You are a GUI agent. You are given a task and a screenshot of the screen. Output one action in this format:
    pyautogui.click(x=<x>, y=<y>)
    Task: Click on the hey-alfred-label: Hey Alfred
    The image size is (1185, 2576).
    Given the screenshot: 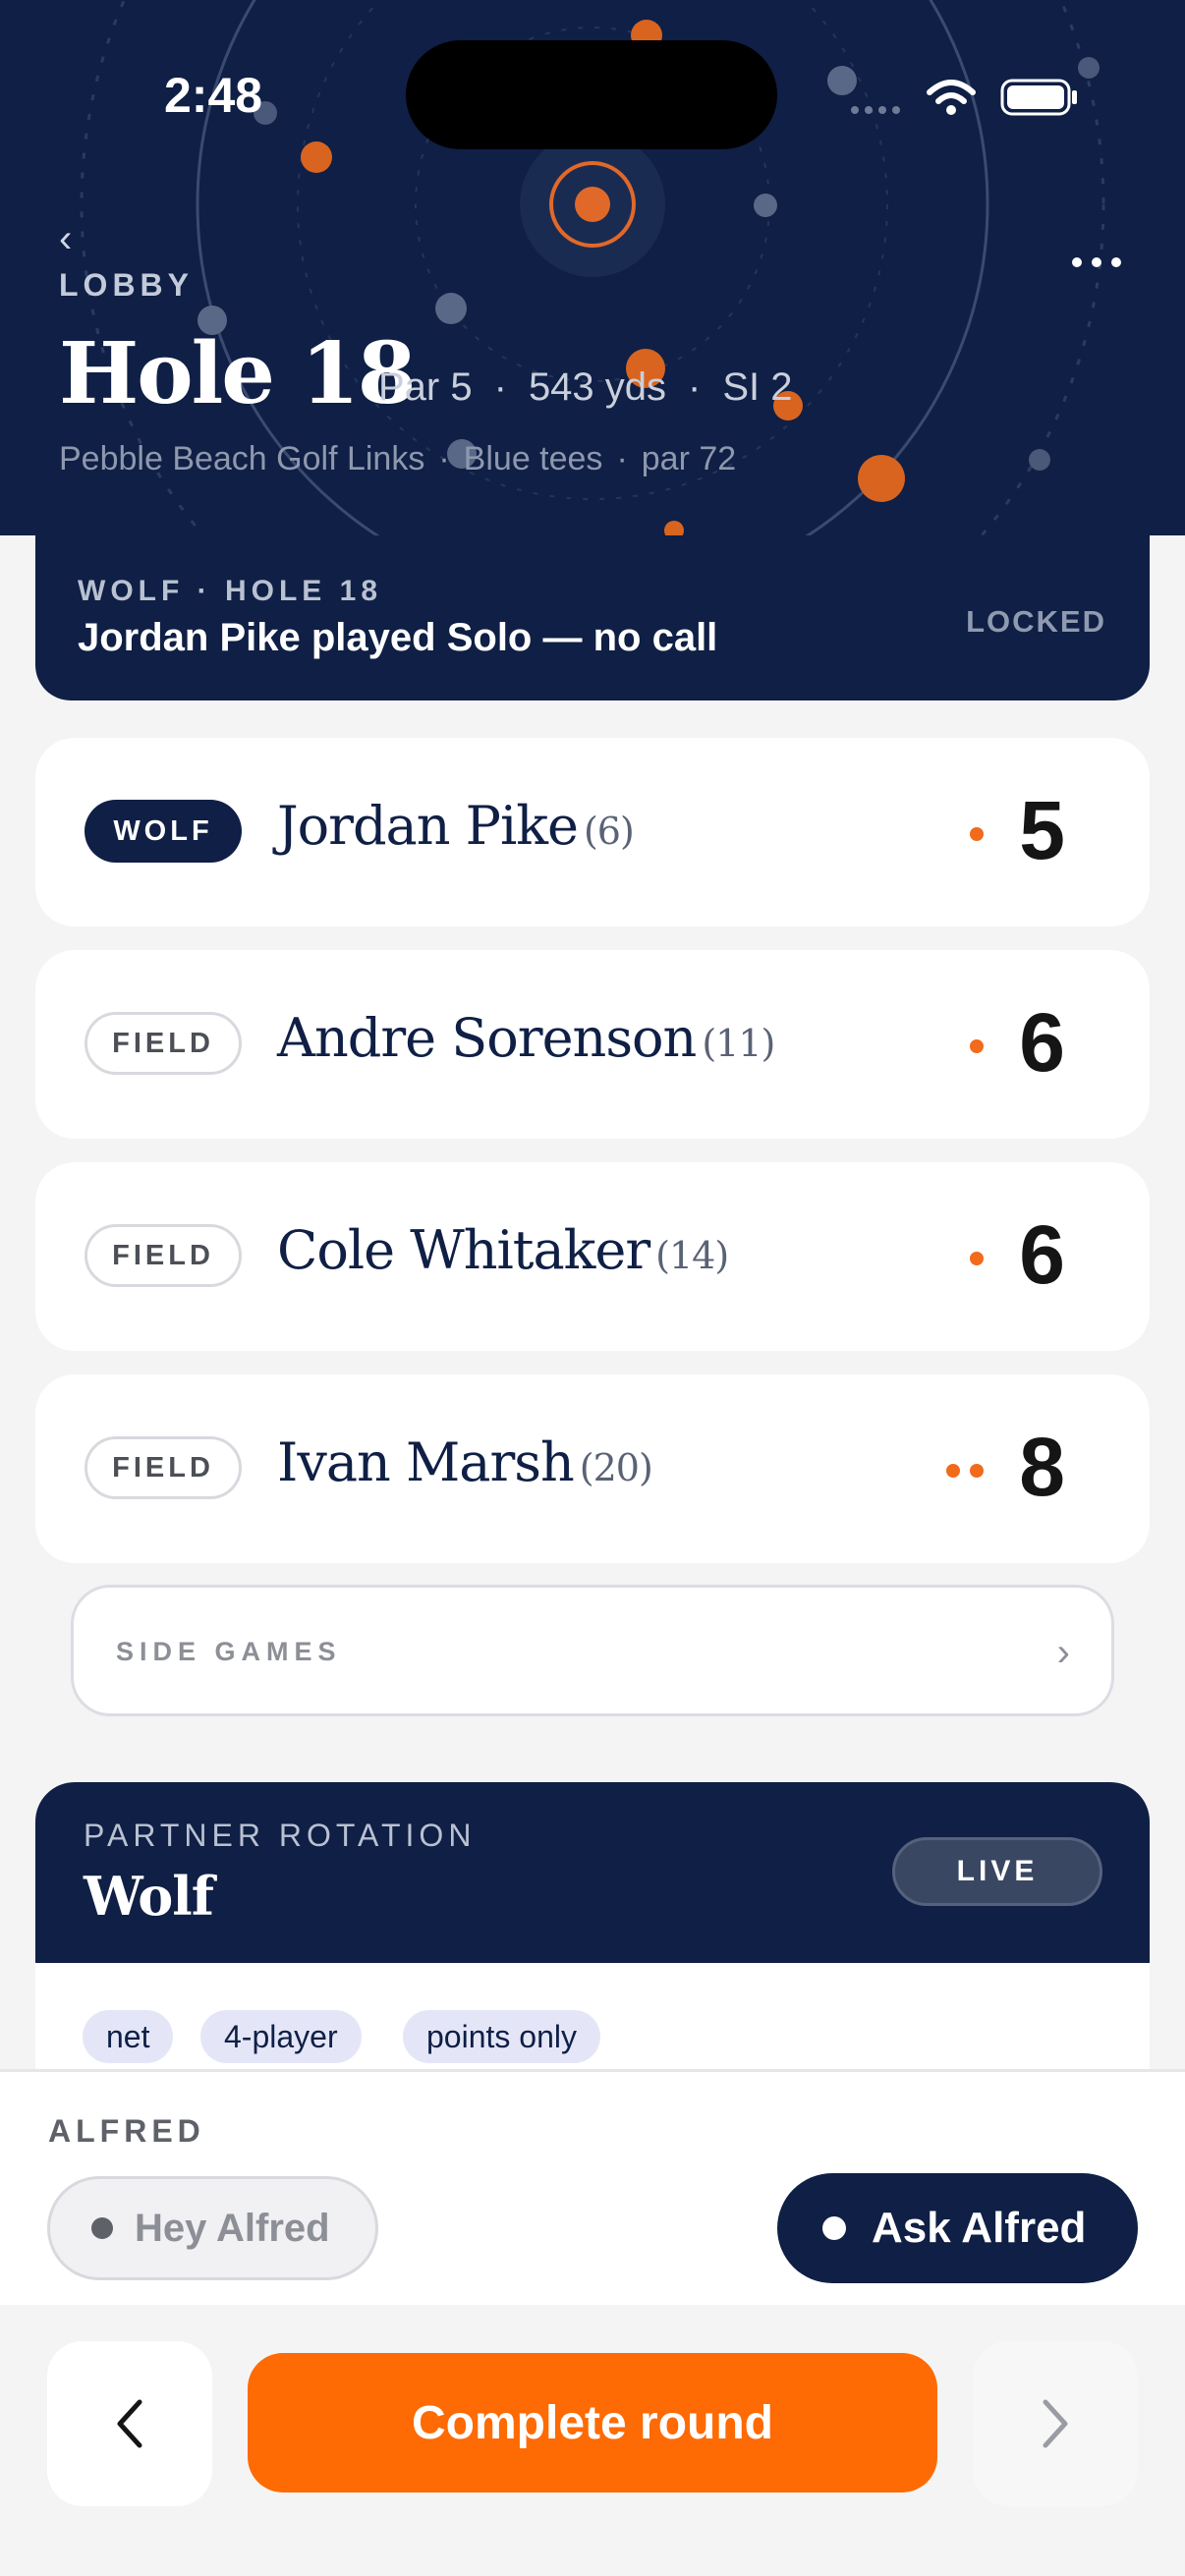 What is the action you would take?
    pyautogui.click(x=232, y=2228)
    